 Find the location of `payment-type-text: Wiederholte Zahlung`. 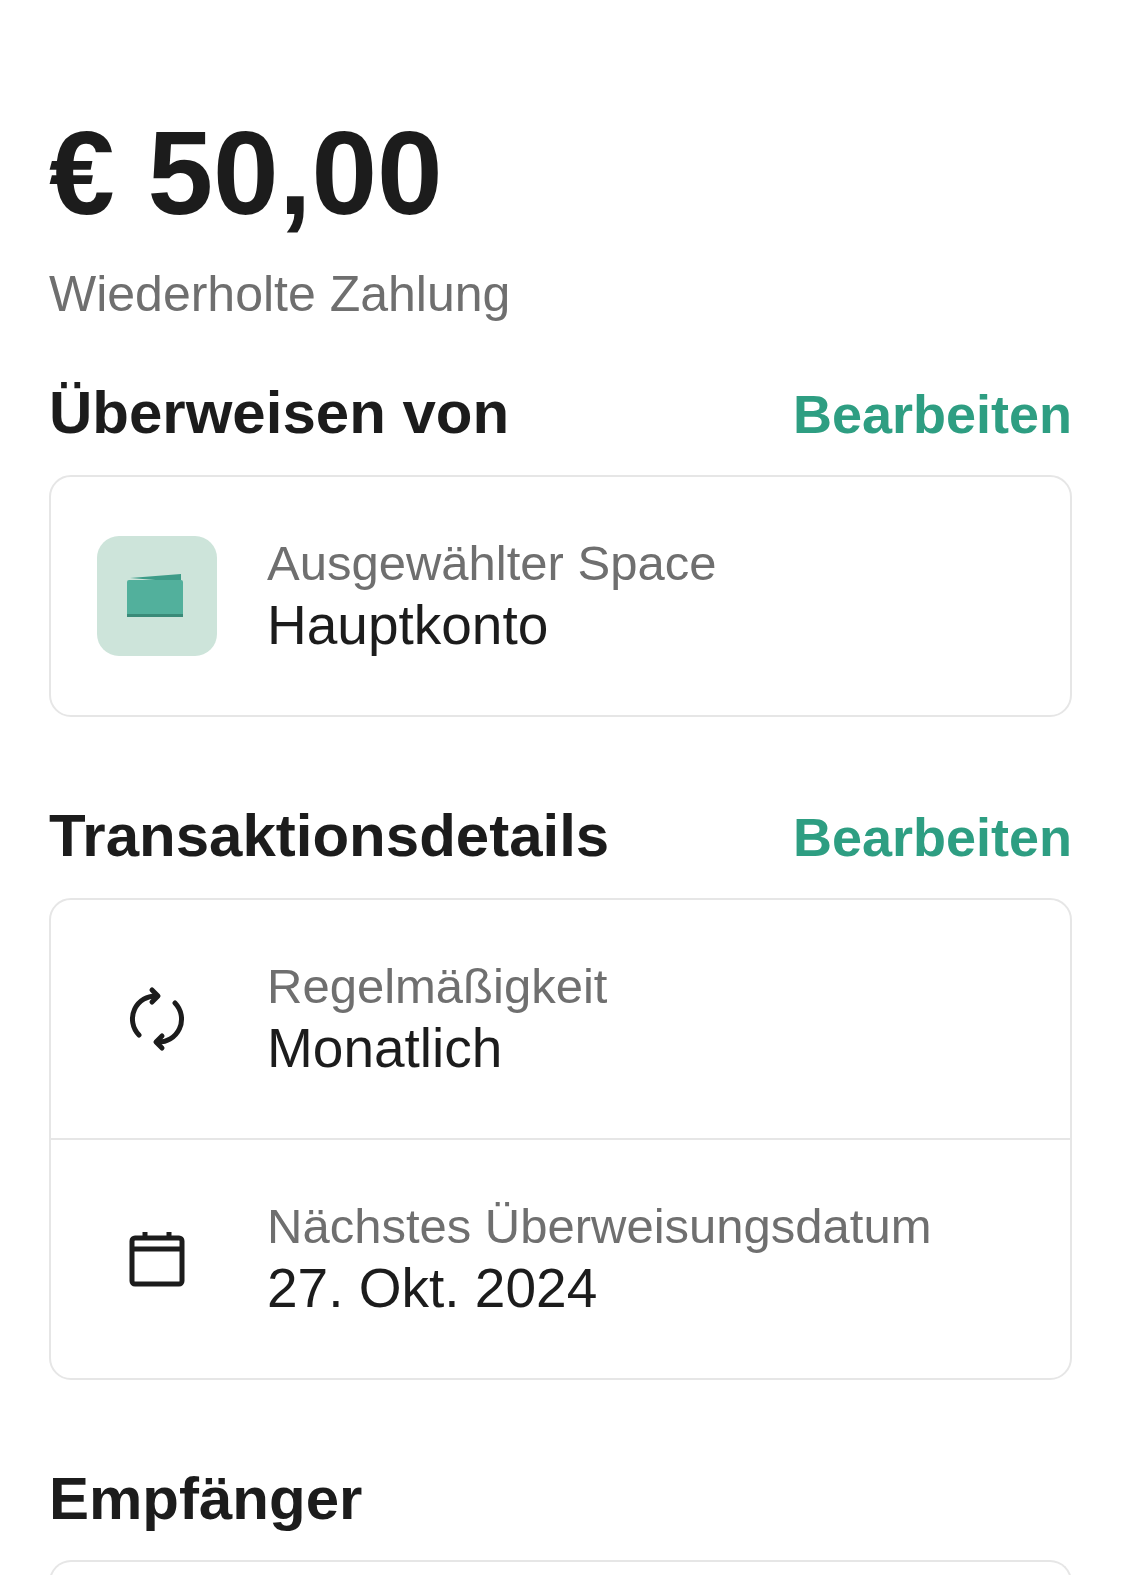

payment-type-text: Wiederholte Zahlung is located at coordinates (280, 294).